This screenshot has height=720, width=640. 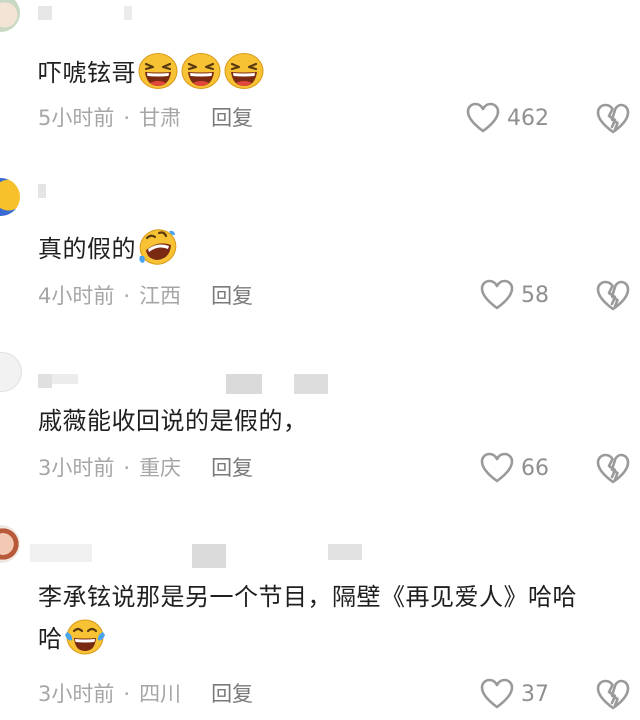 I want to click on comment-location: 四川, so click(x=160, y=694).